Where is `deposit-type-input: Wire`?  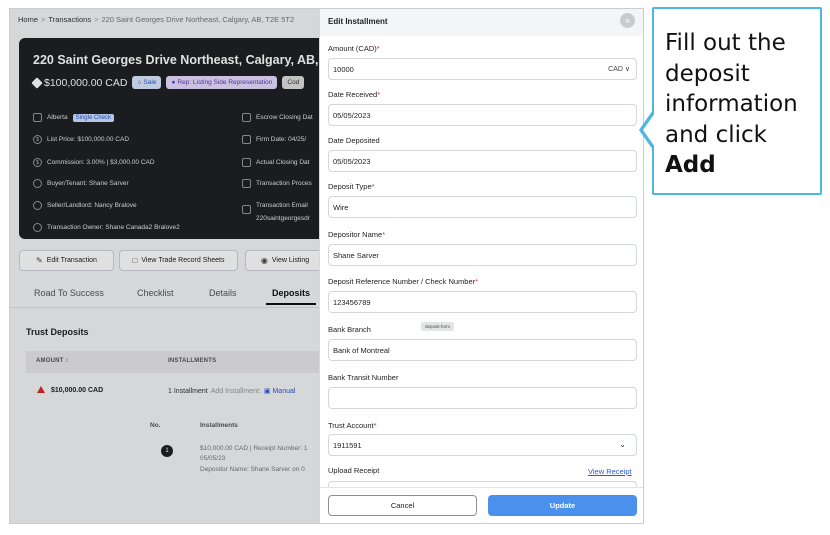
deposit-type-input: Wire is located at coordinates (482, 207).